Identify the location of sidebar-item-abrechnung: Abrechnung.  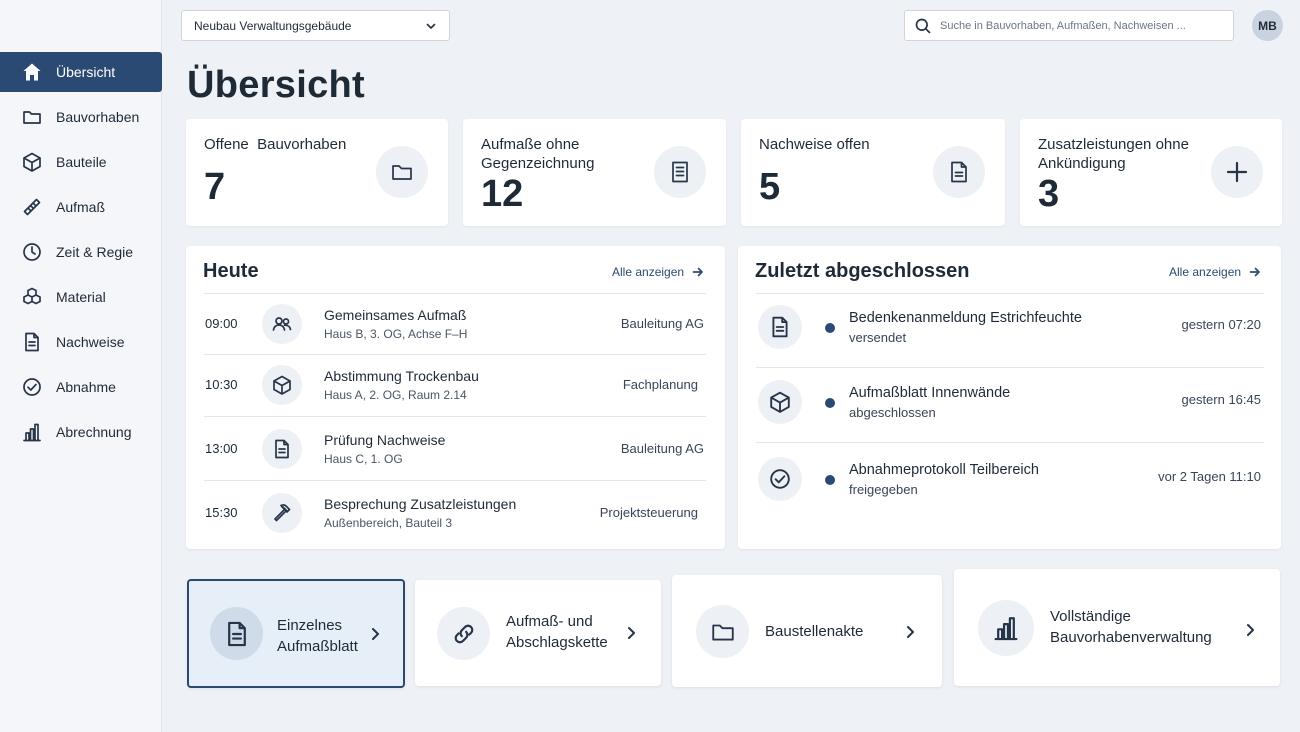
(81, 432).